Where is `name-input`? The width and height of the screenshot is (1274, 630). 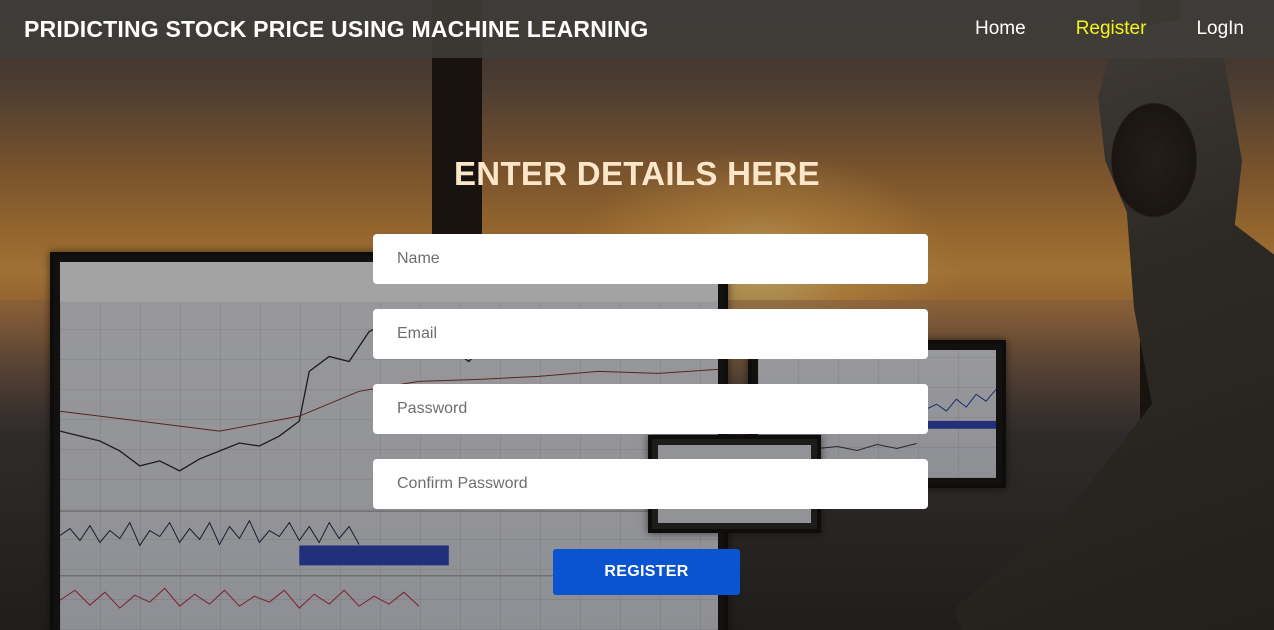
name-input is located at coordinates (650, 259).